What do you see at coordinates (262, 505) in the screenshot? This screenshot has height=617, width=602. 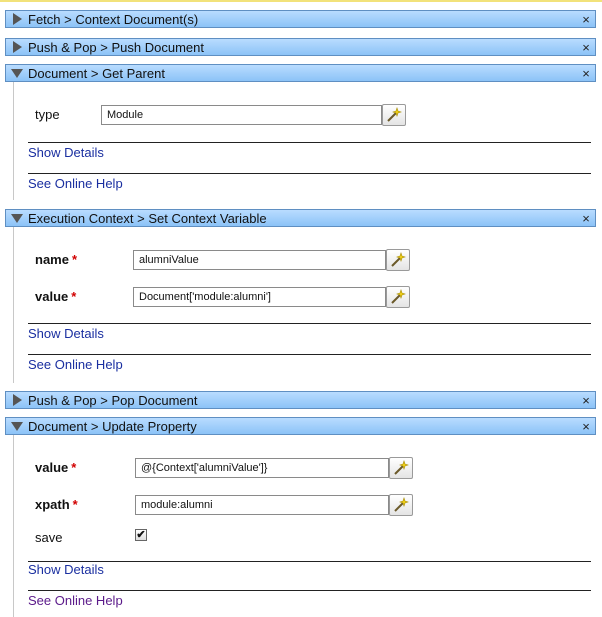 I see `xpath-field: module:alumni` at bounding box center [262, 505].